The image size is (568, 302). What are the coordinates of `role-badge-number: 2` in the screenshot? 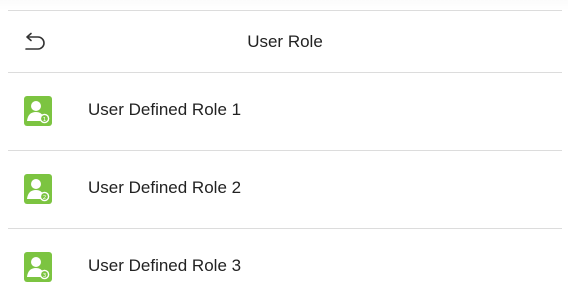 It's located at (45, 198).